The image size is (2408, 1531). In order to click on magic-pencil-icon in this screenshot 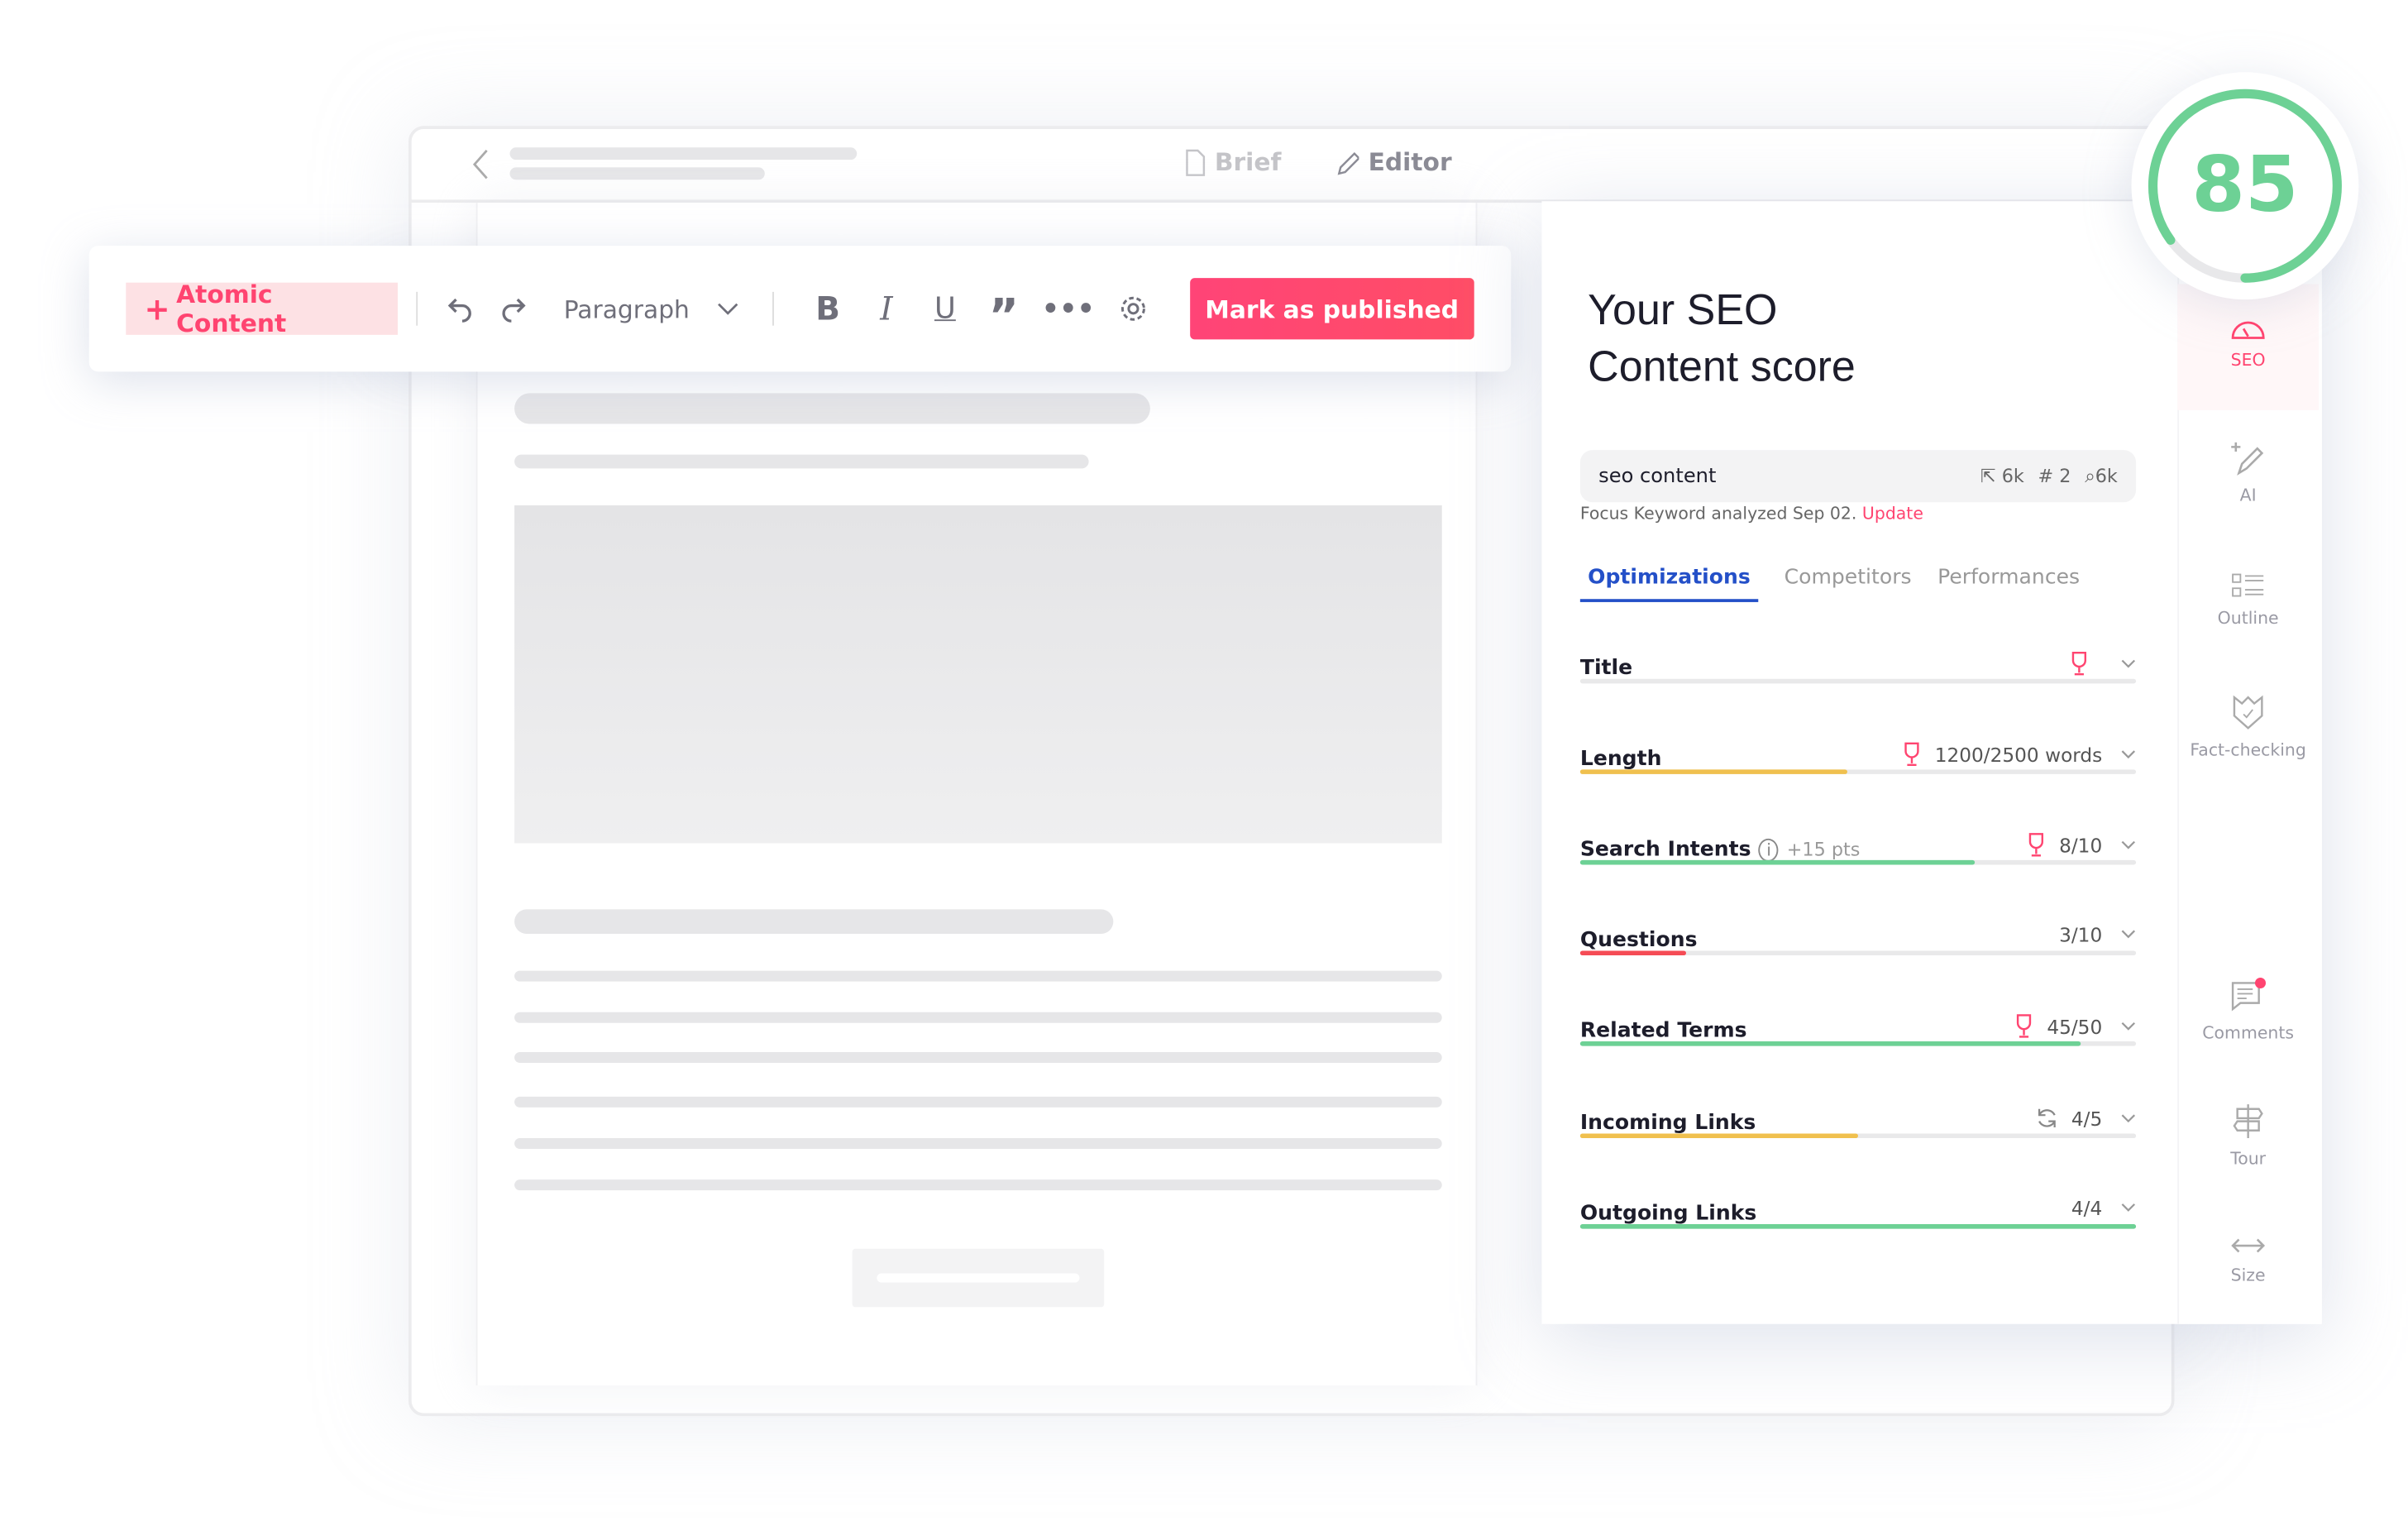, I will do `click(2247, 459)`.